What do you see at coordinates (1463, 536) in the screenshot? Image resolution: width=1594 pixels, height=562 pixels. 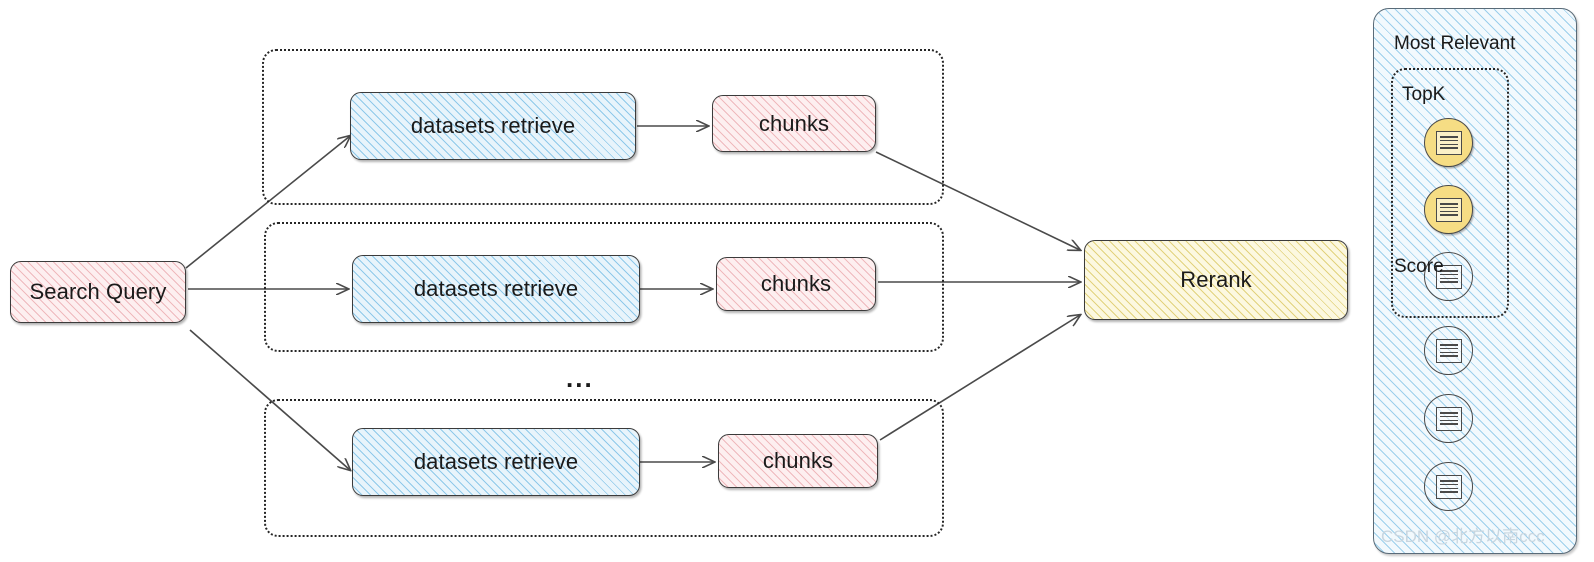 I see `watermark: CSDN @北方以南ccc` at bounding box center [1463, 536].